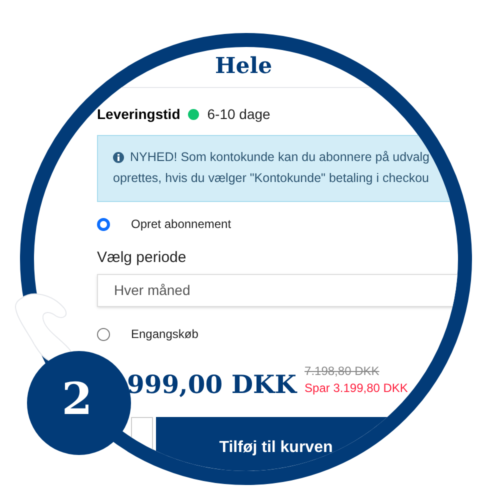 The height and width of the screenshot is (500, 500). Describe the element at coordinates (271, 179) in the screenshot. I see `notice-text: oprettes, hvis du vælger "Kontokunde" betaling i checkou` at that location.